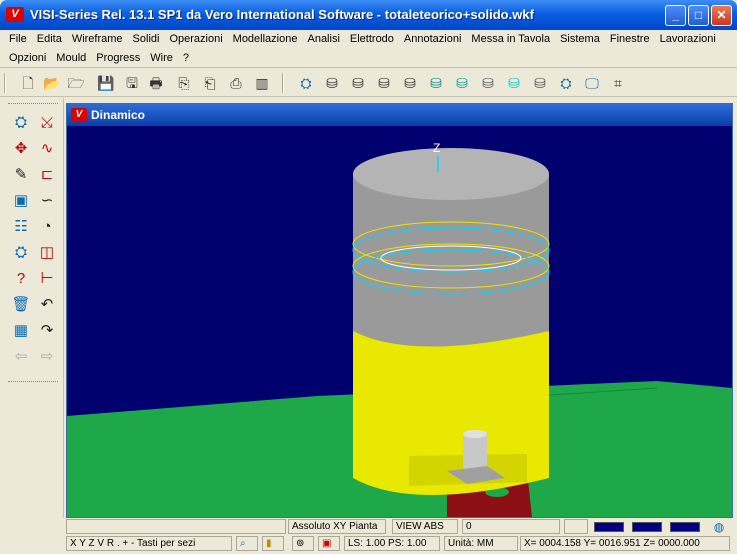  What do you see at coordinates (358, 83) in the screenshot?
I see `cylinder-hidden-icon: ⛁` at bounding box center [358, 83].